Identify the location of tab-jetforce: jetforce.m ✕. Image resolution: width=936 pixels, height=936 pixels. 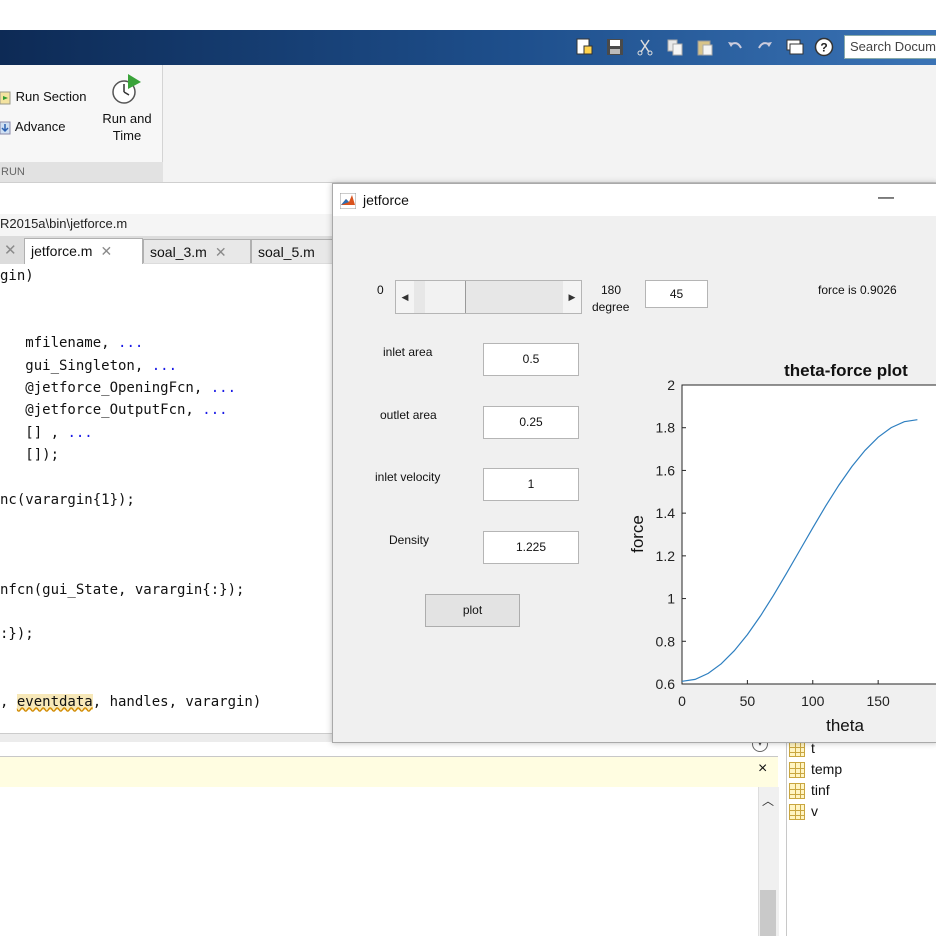
(83, 251).